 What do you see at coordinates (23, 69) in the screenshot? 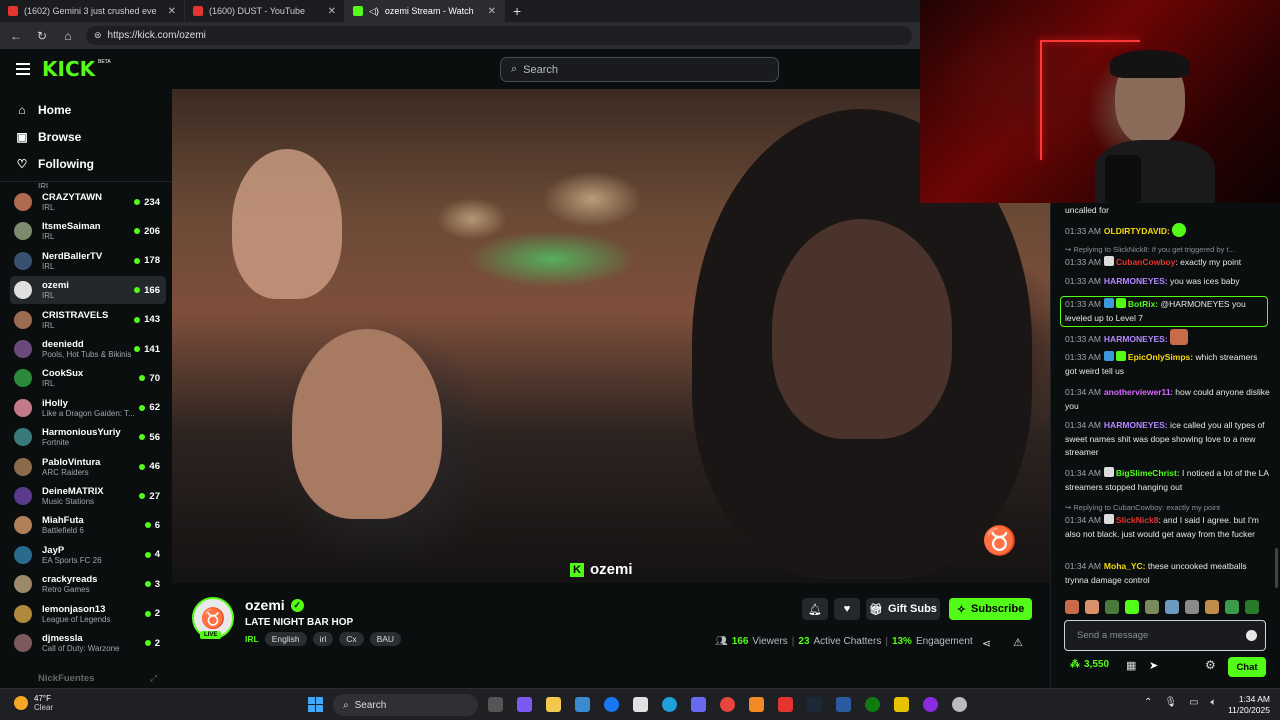
I see `hamburger-menu-icon` at bounding box center [23, 69].